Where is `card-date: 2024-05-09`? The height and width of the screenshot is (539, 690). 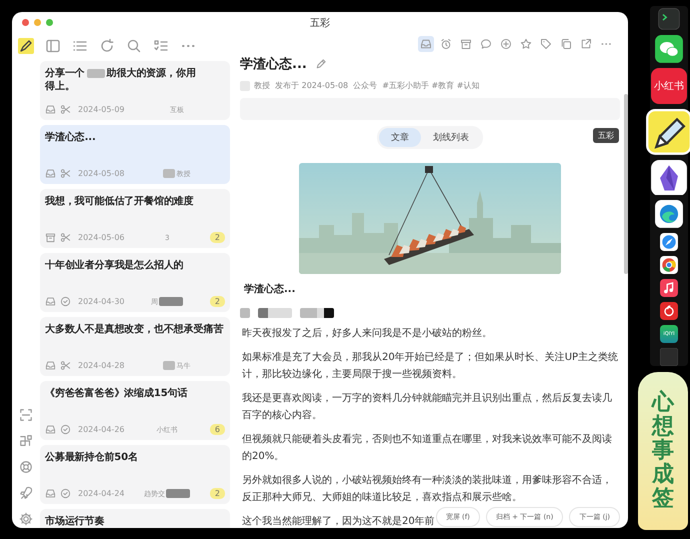 card-date: 2024-05-09 is located at coordinates (101, 109).